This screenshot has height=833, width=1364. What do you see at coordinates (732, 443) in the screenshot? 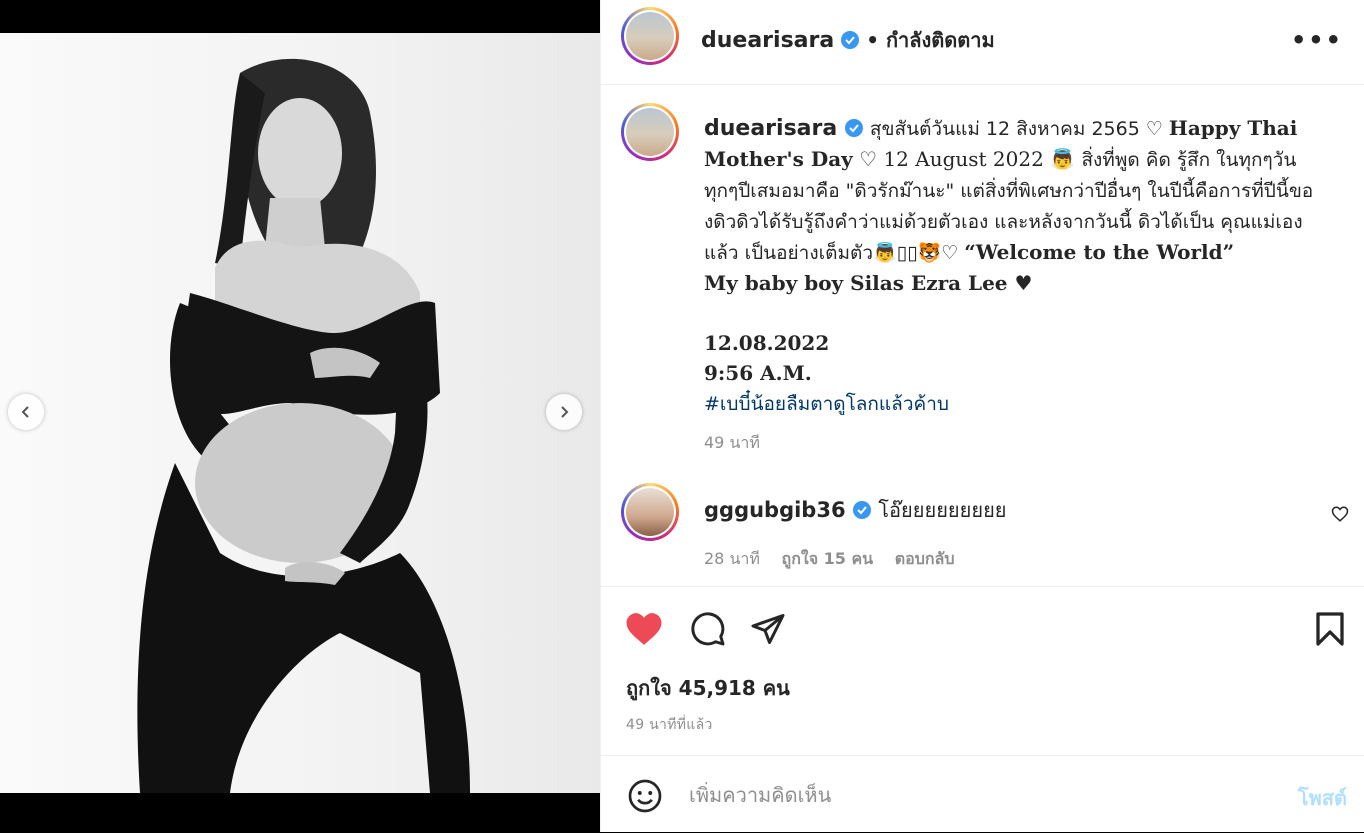
I see `caption-timestamp: 49 นาที` at bounding box center [732, 443].